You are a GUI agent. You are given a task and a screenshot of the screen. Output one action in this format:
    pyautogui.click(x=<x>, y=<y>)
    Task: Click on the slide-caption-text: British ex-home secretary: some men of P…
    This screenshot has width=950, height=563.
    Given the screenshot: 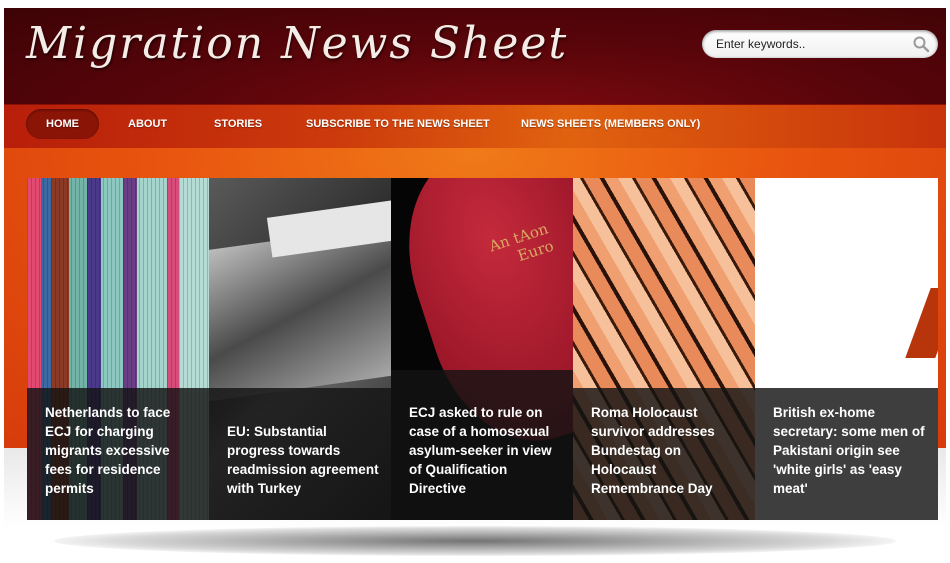 What is the action you would take?
    pyautogui.click(x=850, y=450)
    